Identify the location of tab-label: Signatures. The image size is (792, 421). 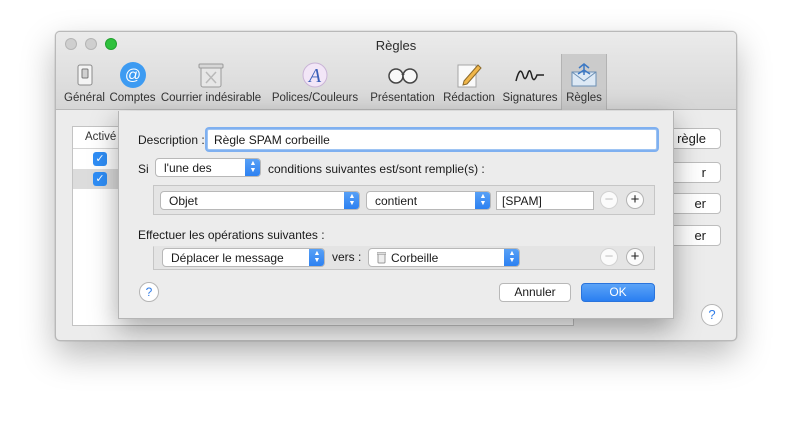
(530, 98).